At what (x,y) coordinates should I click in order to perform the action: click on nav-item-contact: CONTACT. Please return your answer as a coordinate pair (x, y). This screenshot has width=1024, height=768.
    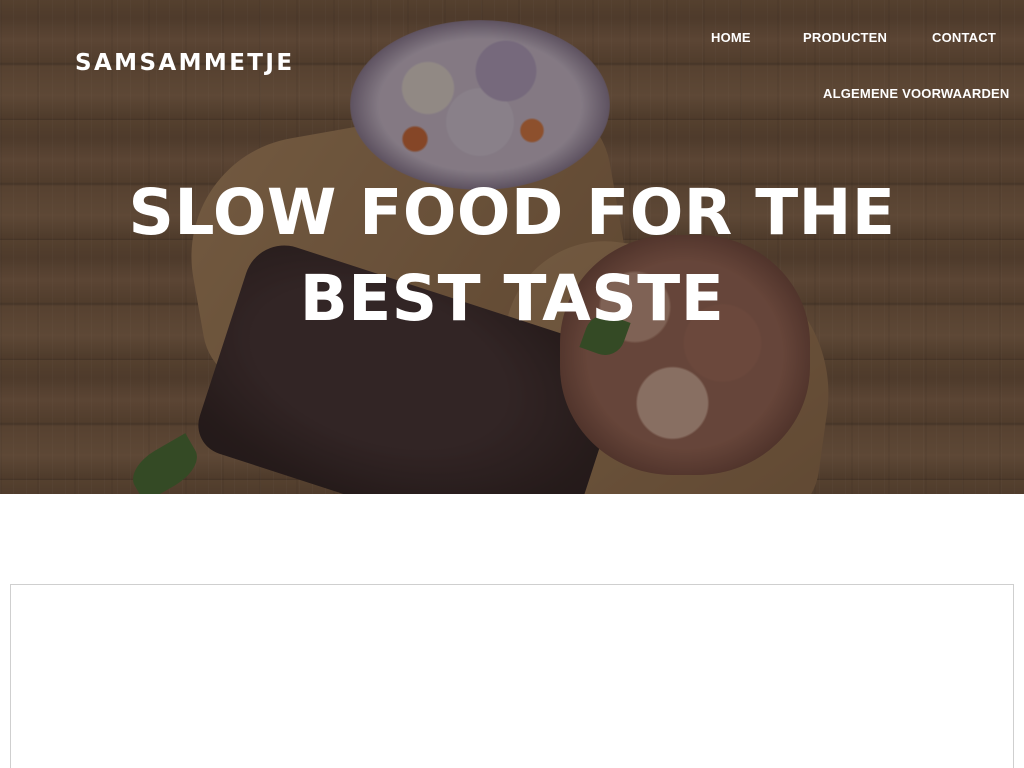
    Looking at the image, I should click on (964, 37).